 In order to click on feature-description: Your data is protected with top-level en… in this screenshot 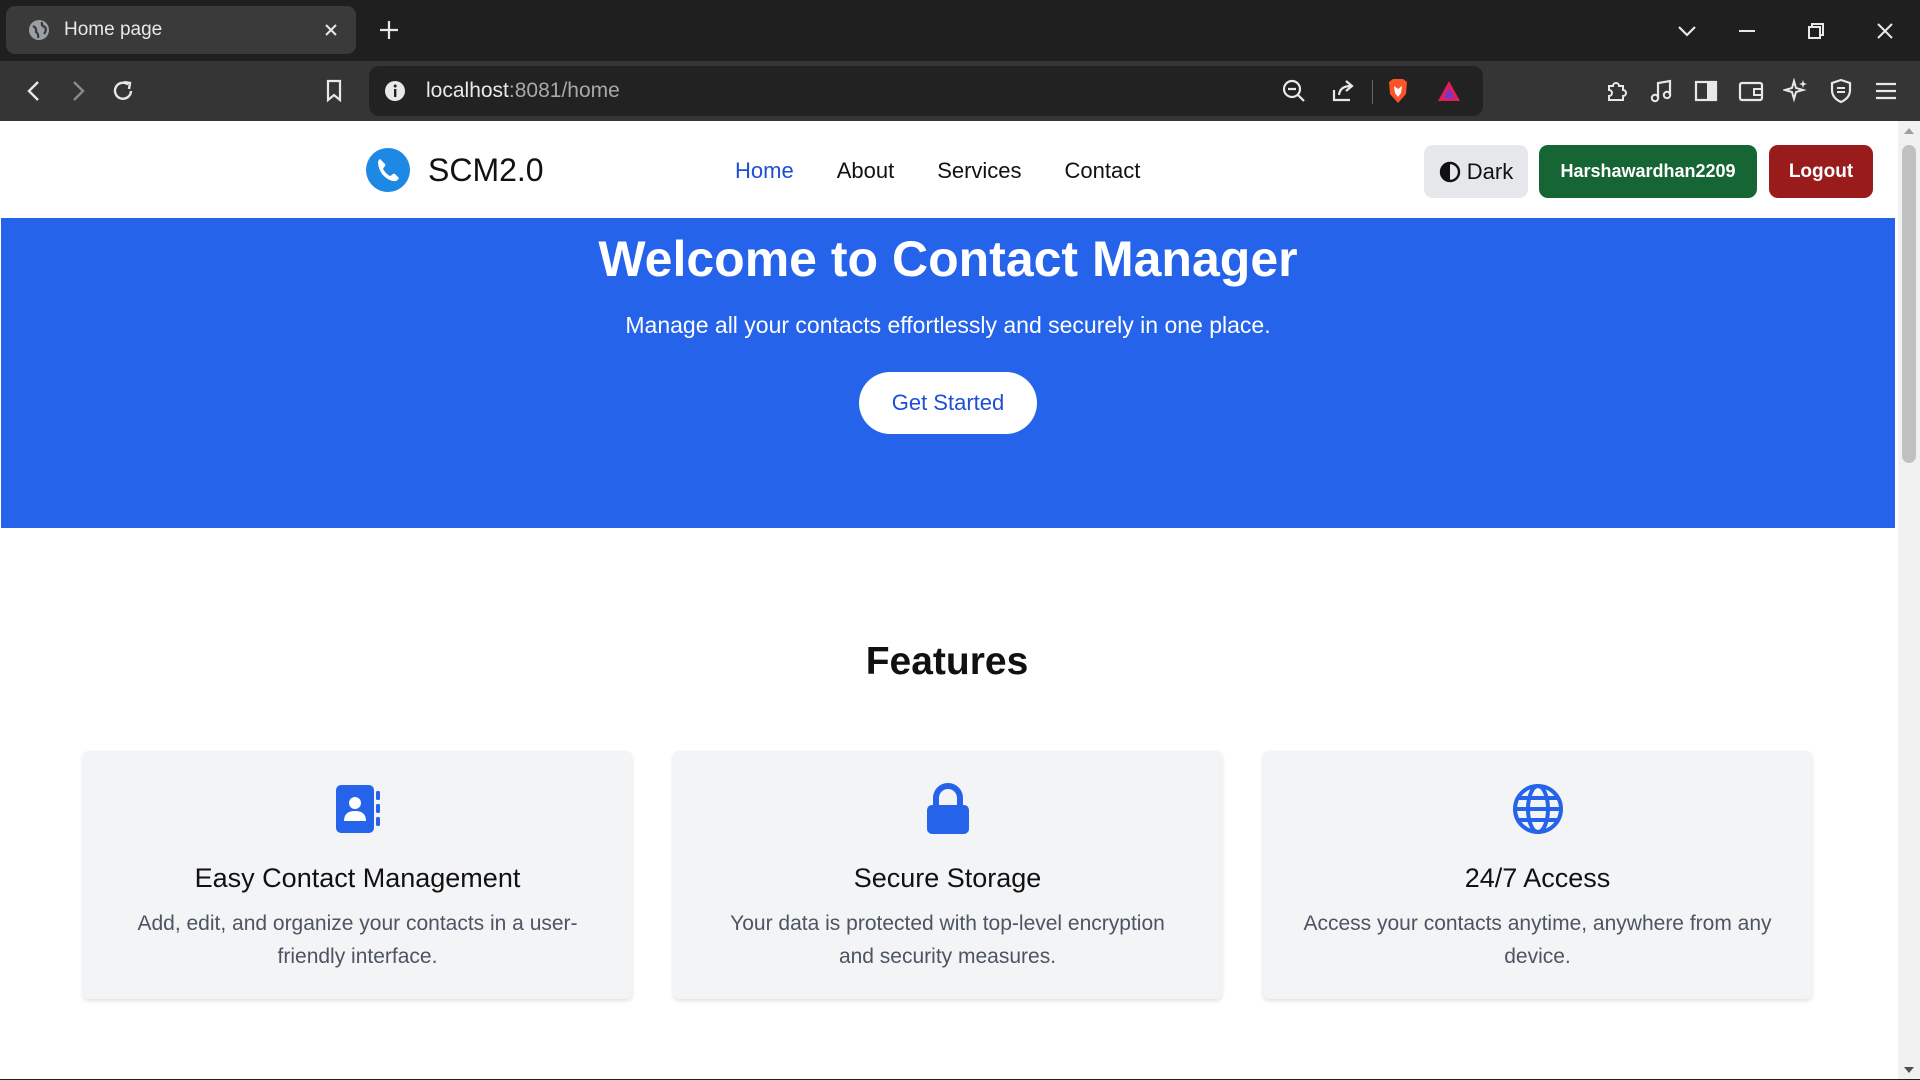, I will do `click(947, 940)`.